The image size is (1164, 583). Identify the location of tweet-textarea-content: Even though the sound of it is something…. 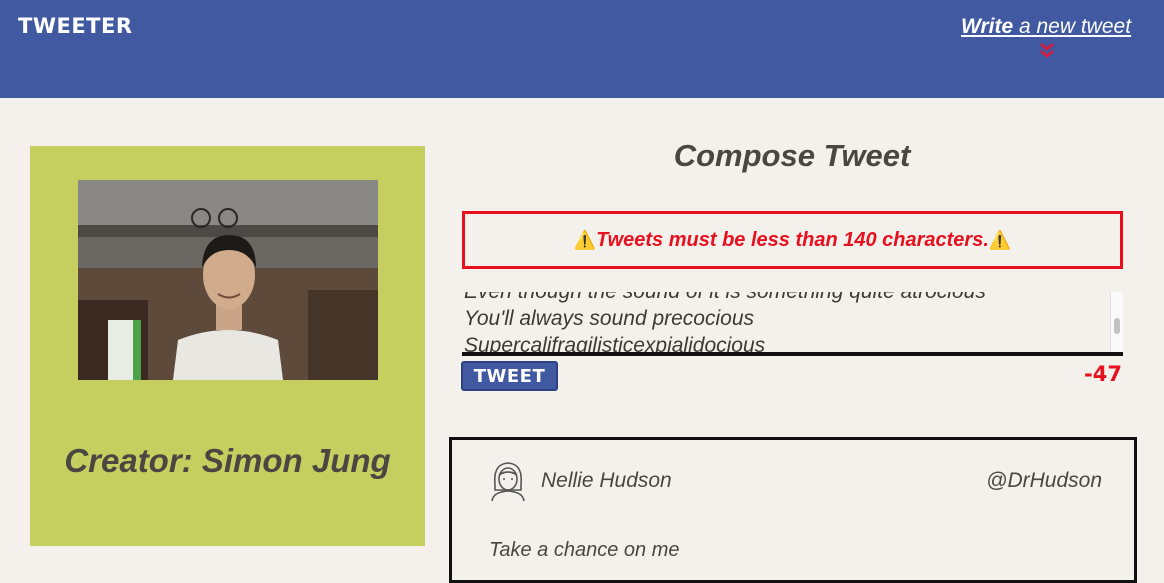
(725, 324).